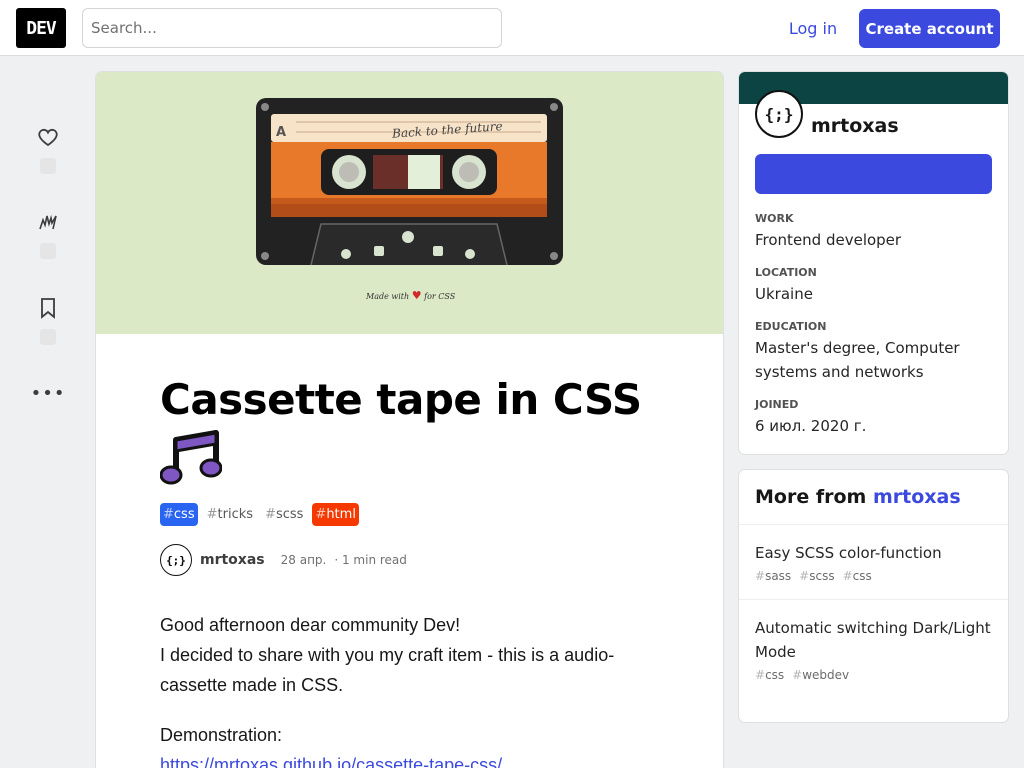 The image size is (1024, 768). Describe the element at coordinates (335, 514) in the screenshot. I see `tag-html: #html` at that location.